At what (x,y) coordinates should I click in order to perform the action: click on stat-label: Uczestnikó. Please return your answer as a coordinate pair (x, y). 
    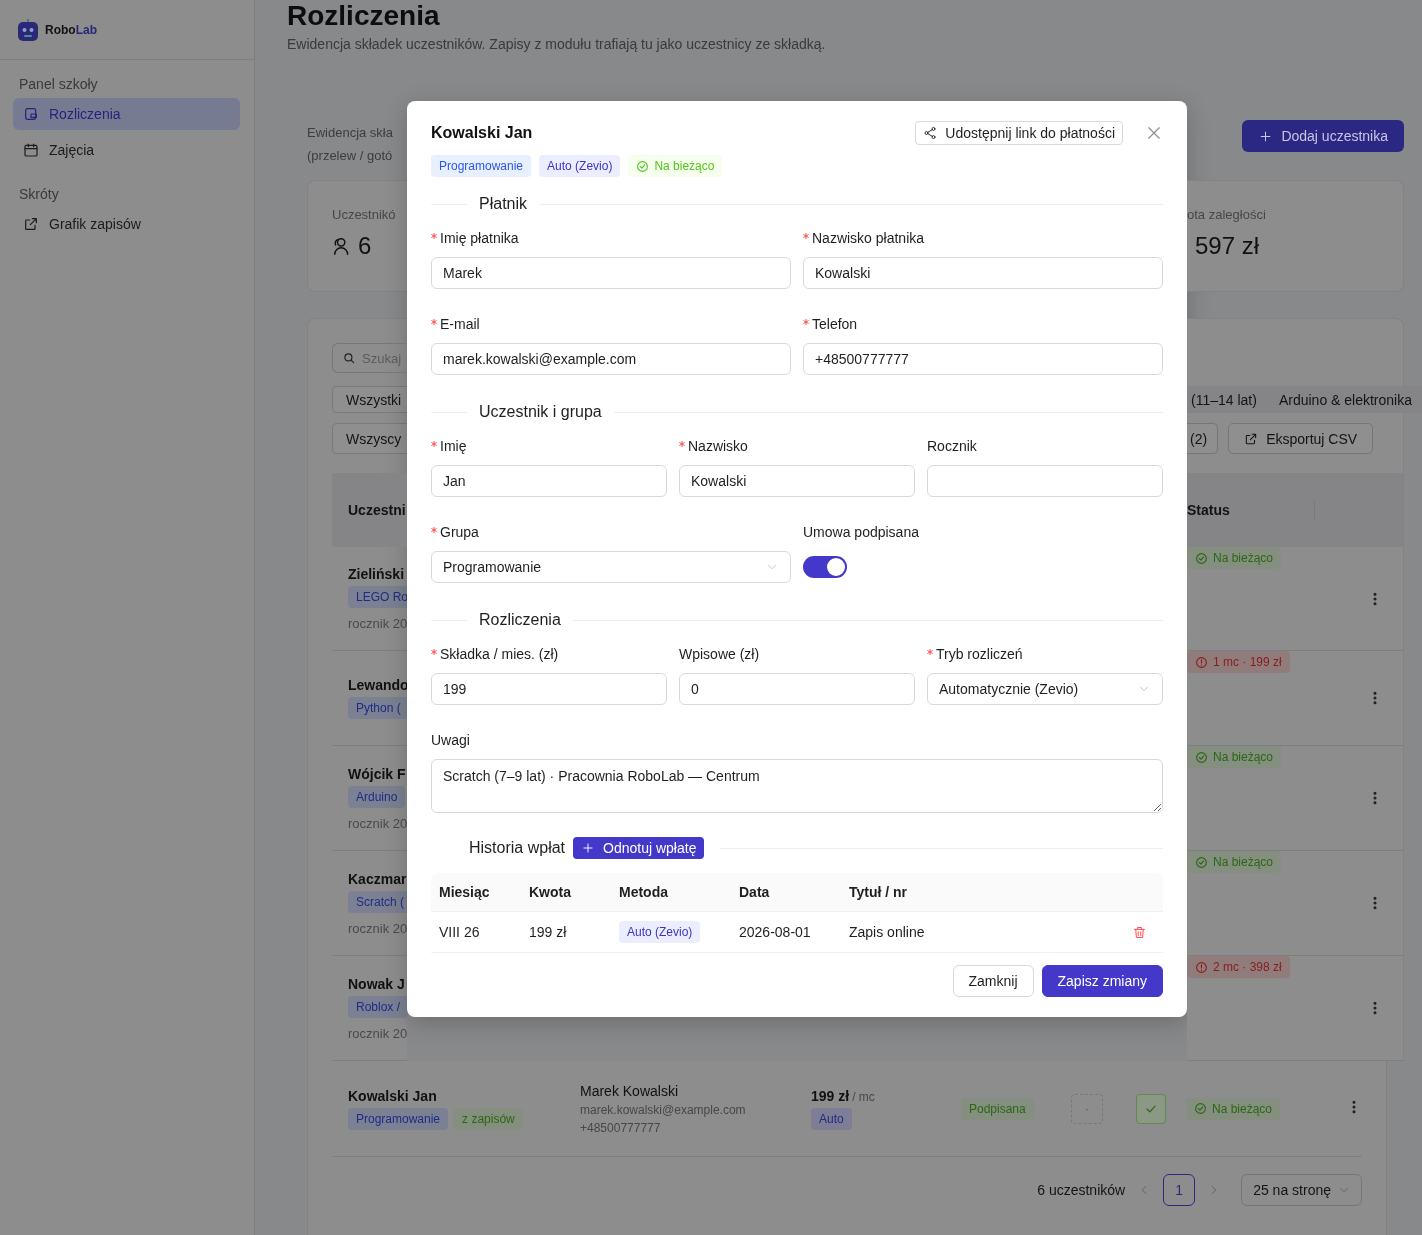
    Looking at the image, I should click on (364, 214).